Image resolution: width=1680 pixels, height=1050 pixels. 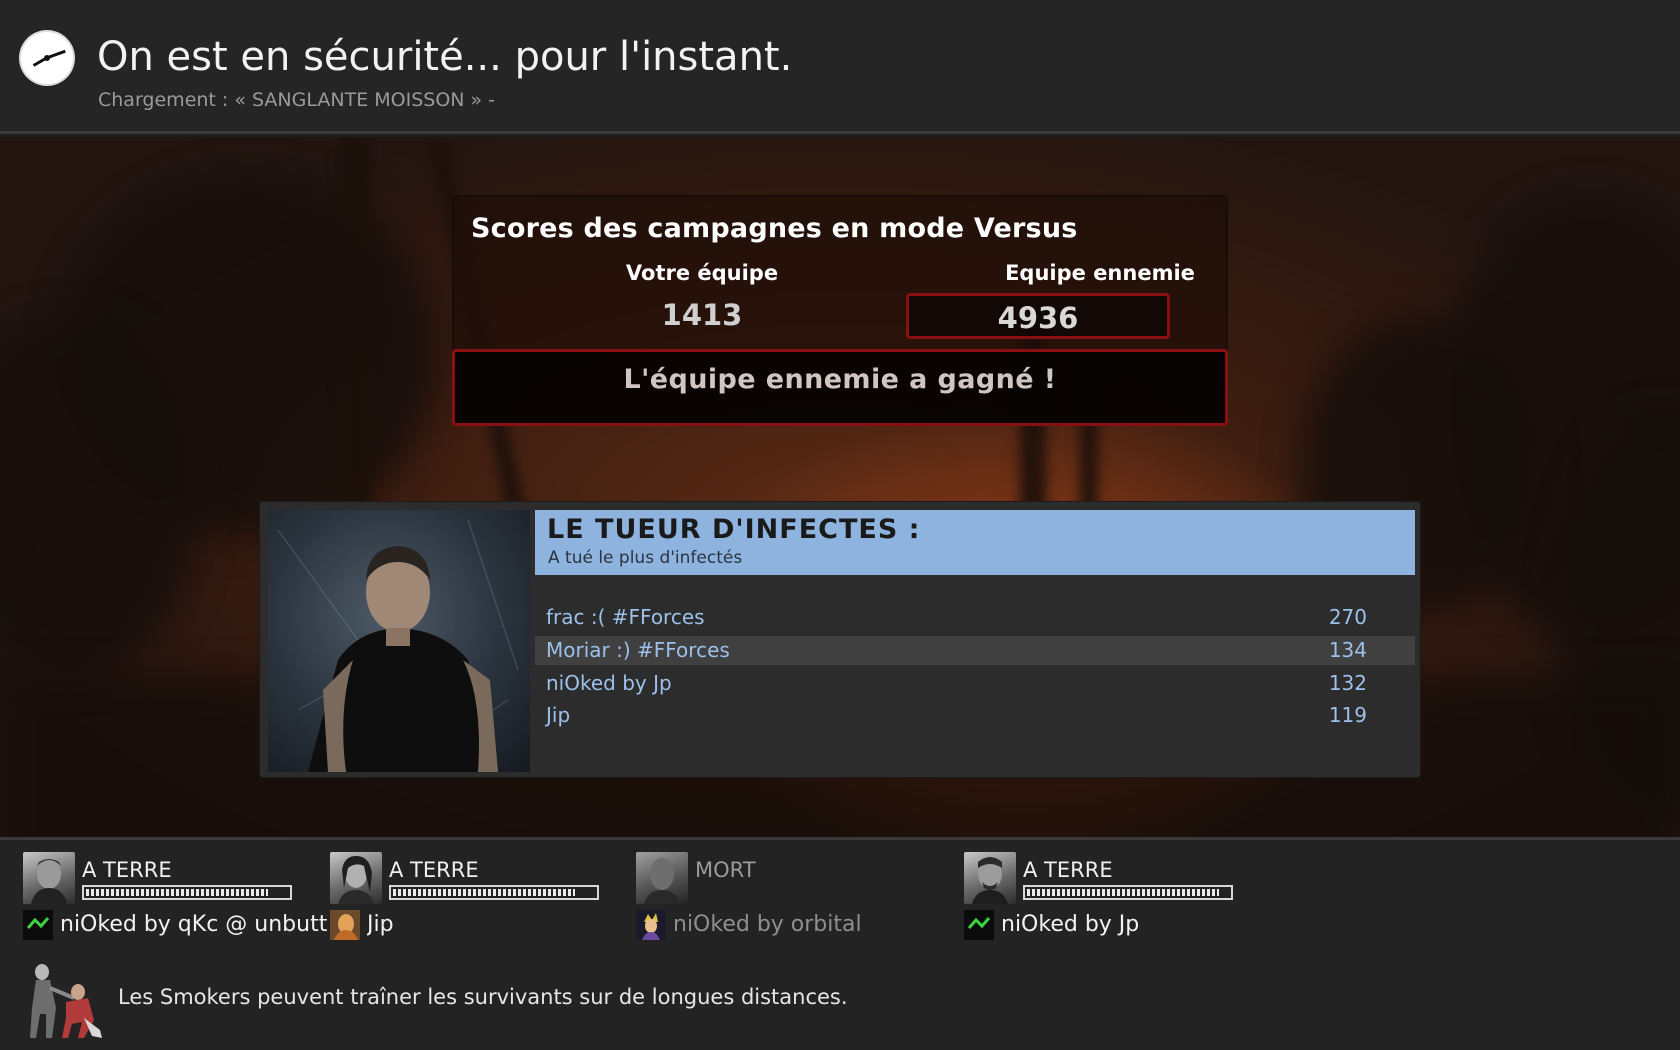 What do you see at coordinates (1347, 715) in the screenshot?
I see `award-player-value: 119` at bounding box center [1347, 715].